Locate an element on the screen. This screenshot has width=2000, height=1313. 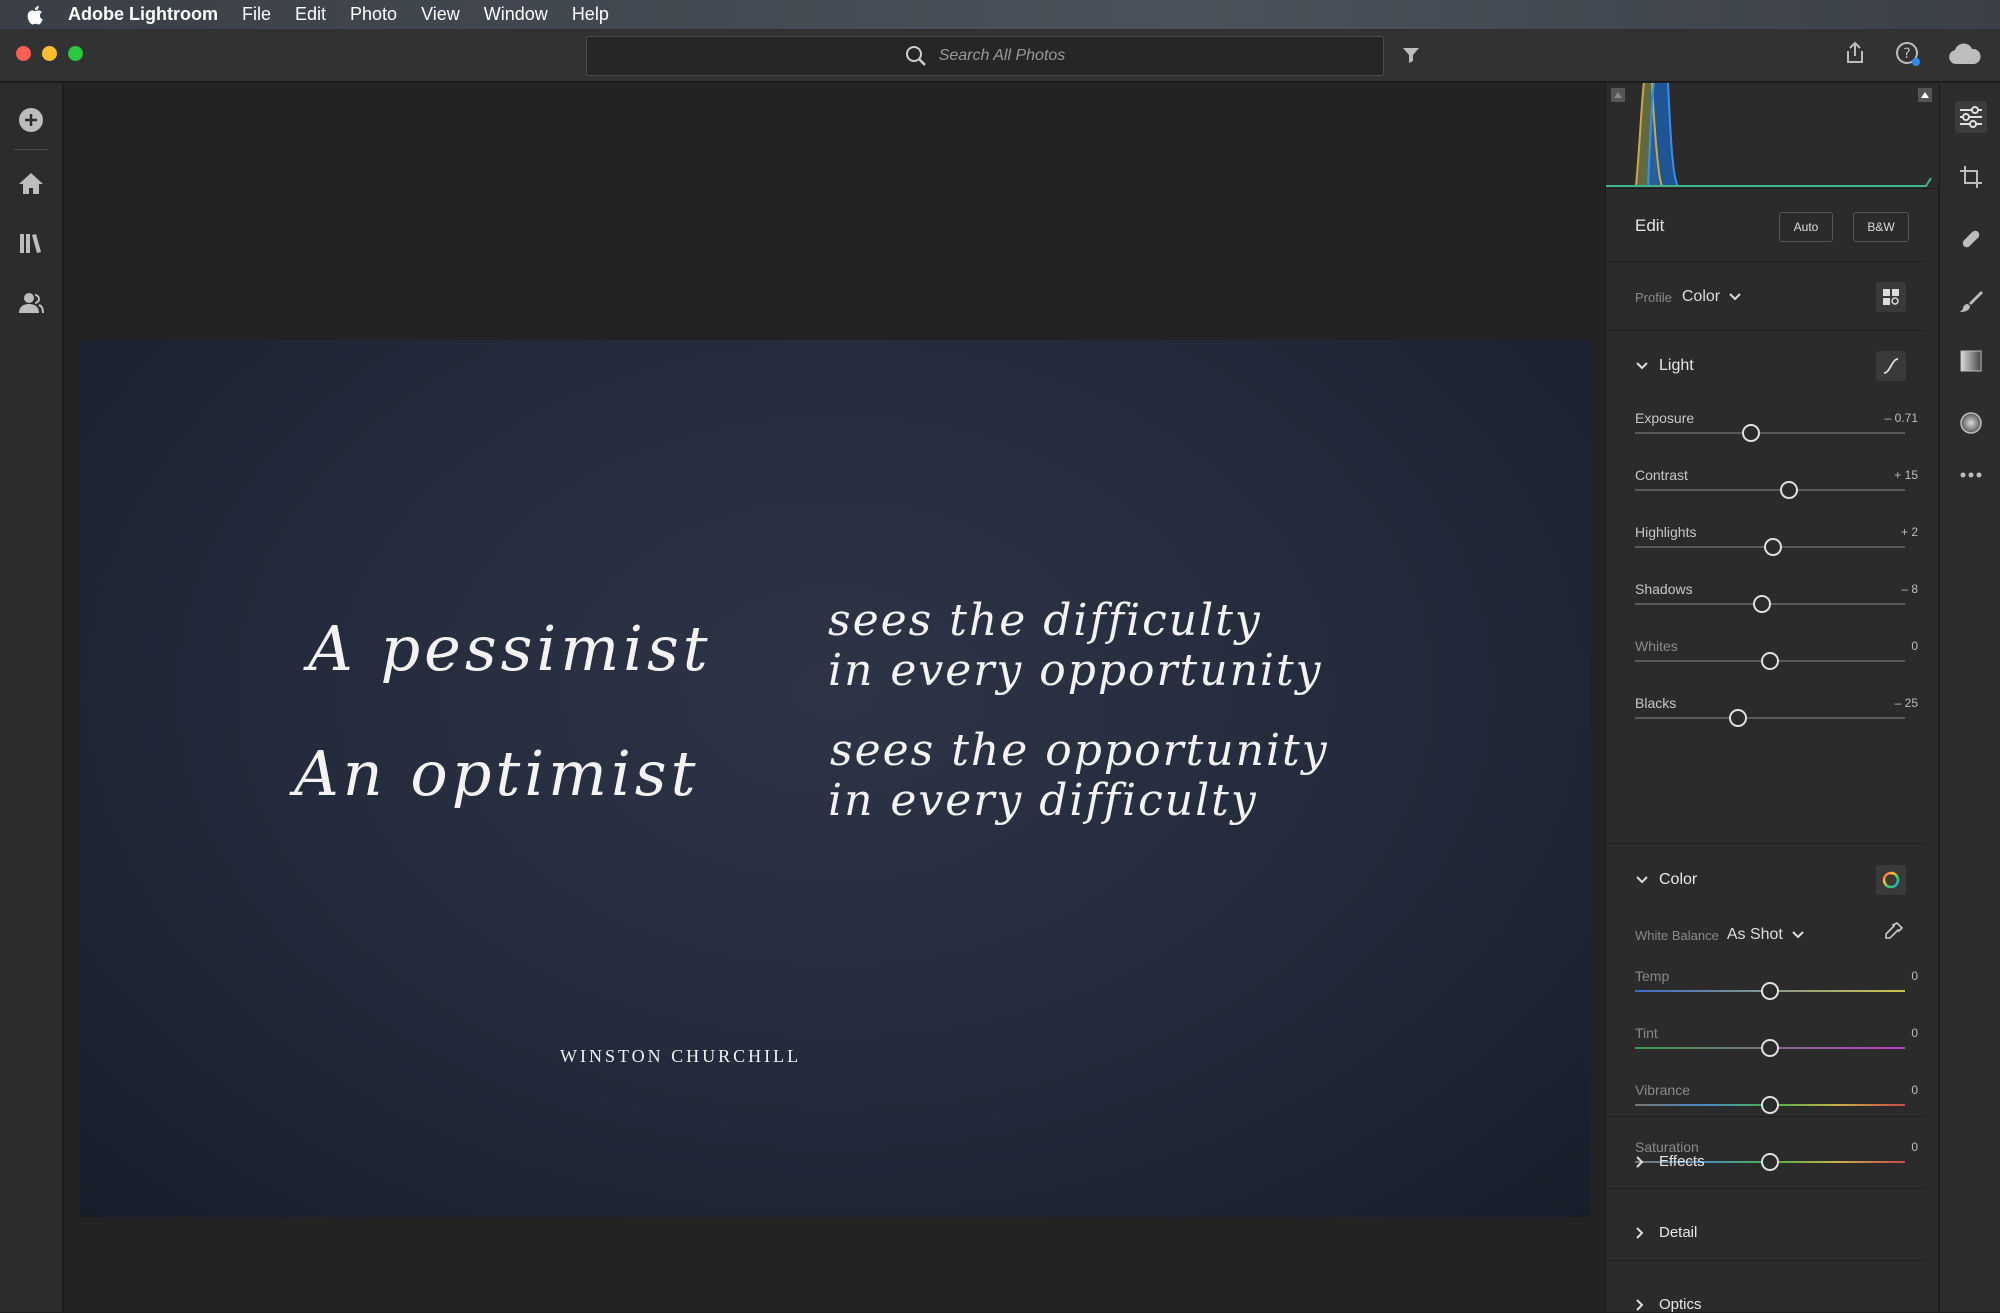
slider-thumb-saturation is located at coordinates (1770, 1162).